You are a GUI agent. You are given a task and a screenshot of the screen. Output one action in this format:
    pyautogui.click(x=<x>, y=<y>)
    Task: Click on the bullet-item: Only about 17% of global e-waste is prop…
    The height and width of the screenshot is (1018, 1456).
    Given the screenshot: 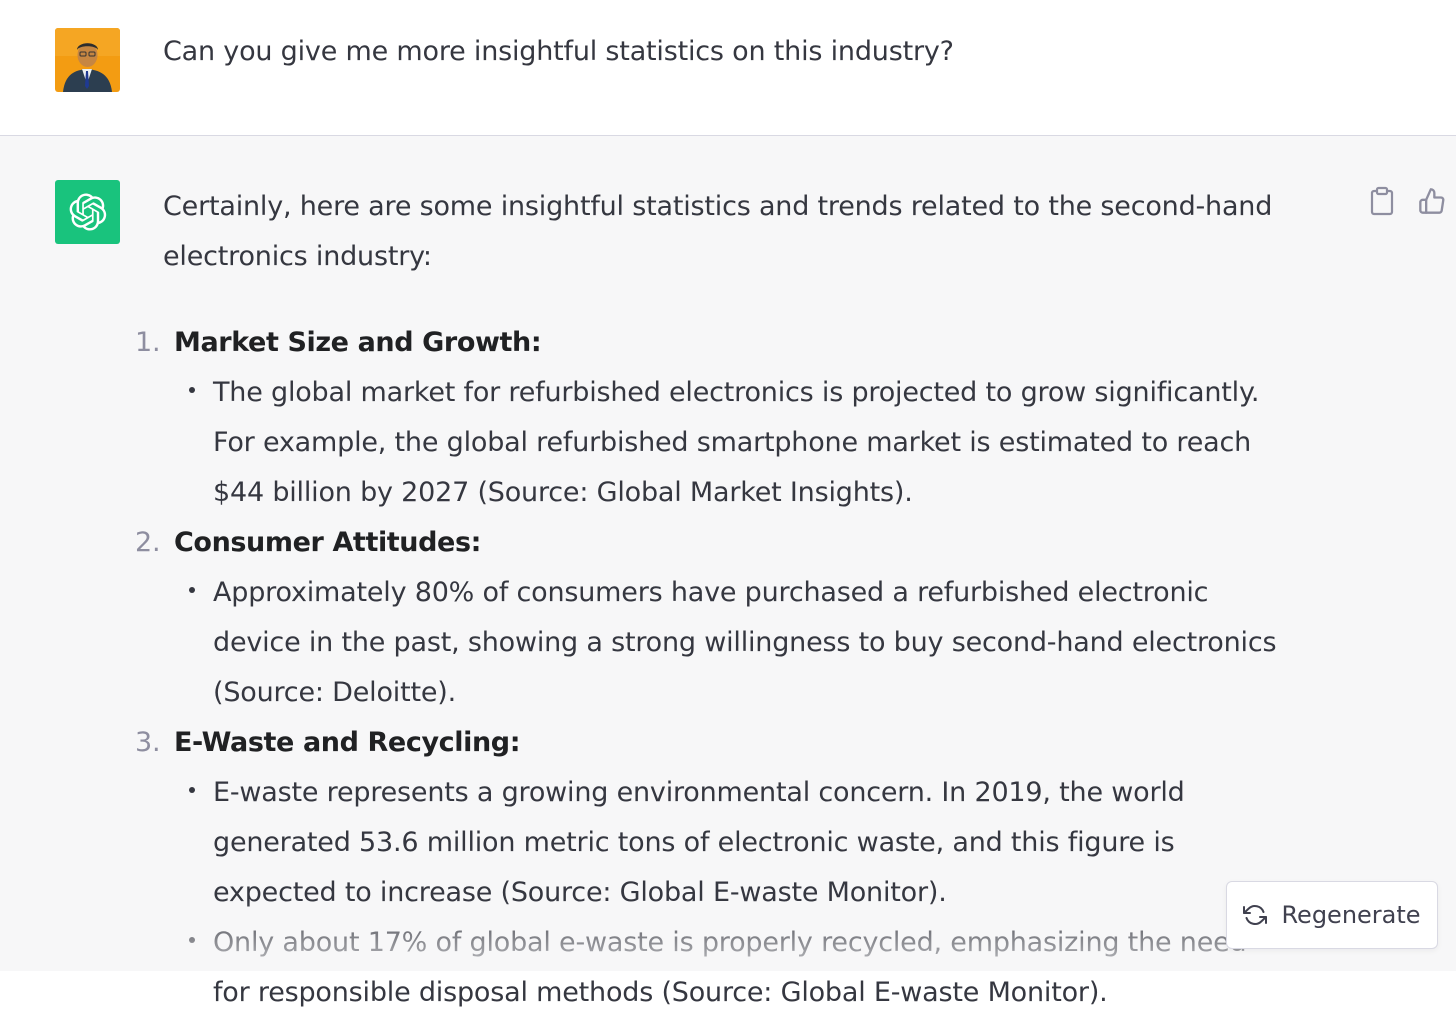 What is the action you would take?
    pyautogui.click(x=720, y=968)
    